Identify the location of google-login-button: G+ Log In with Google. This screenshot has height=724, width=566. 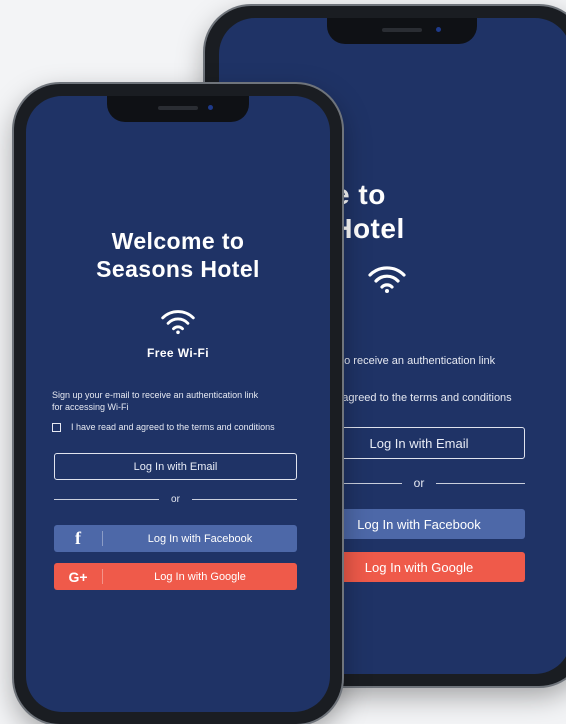
(175, 576).